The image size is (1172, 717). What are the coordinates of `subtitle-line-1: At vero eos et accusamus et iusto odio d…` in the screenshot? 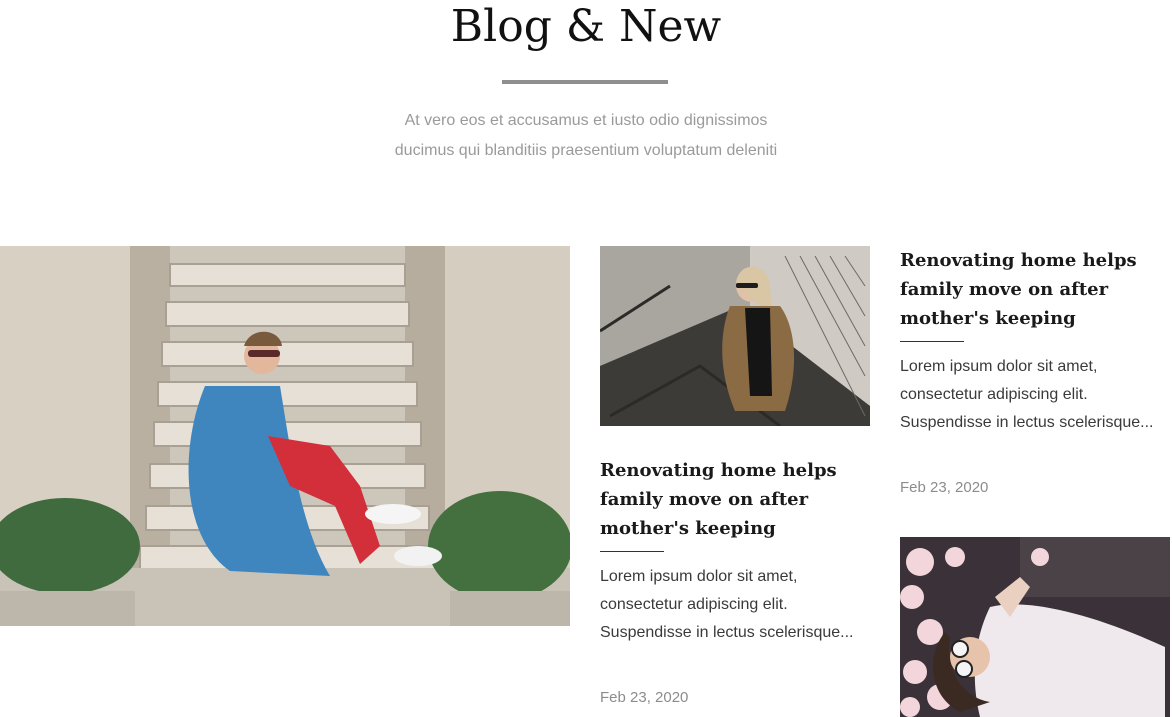 It's located at (586, 120).